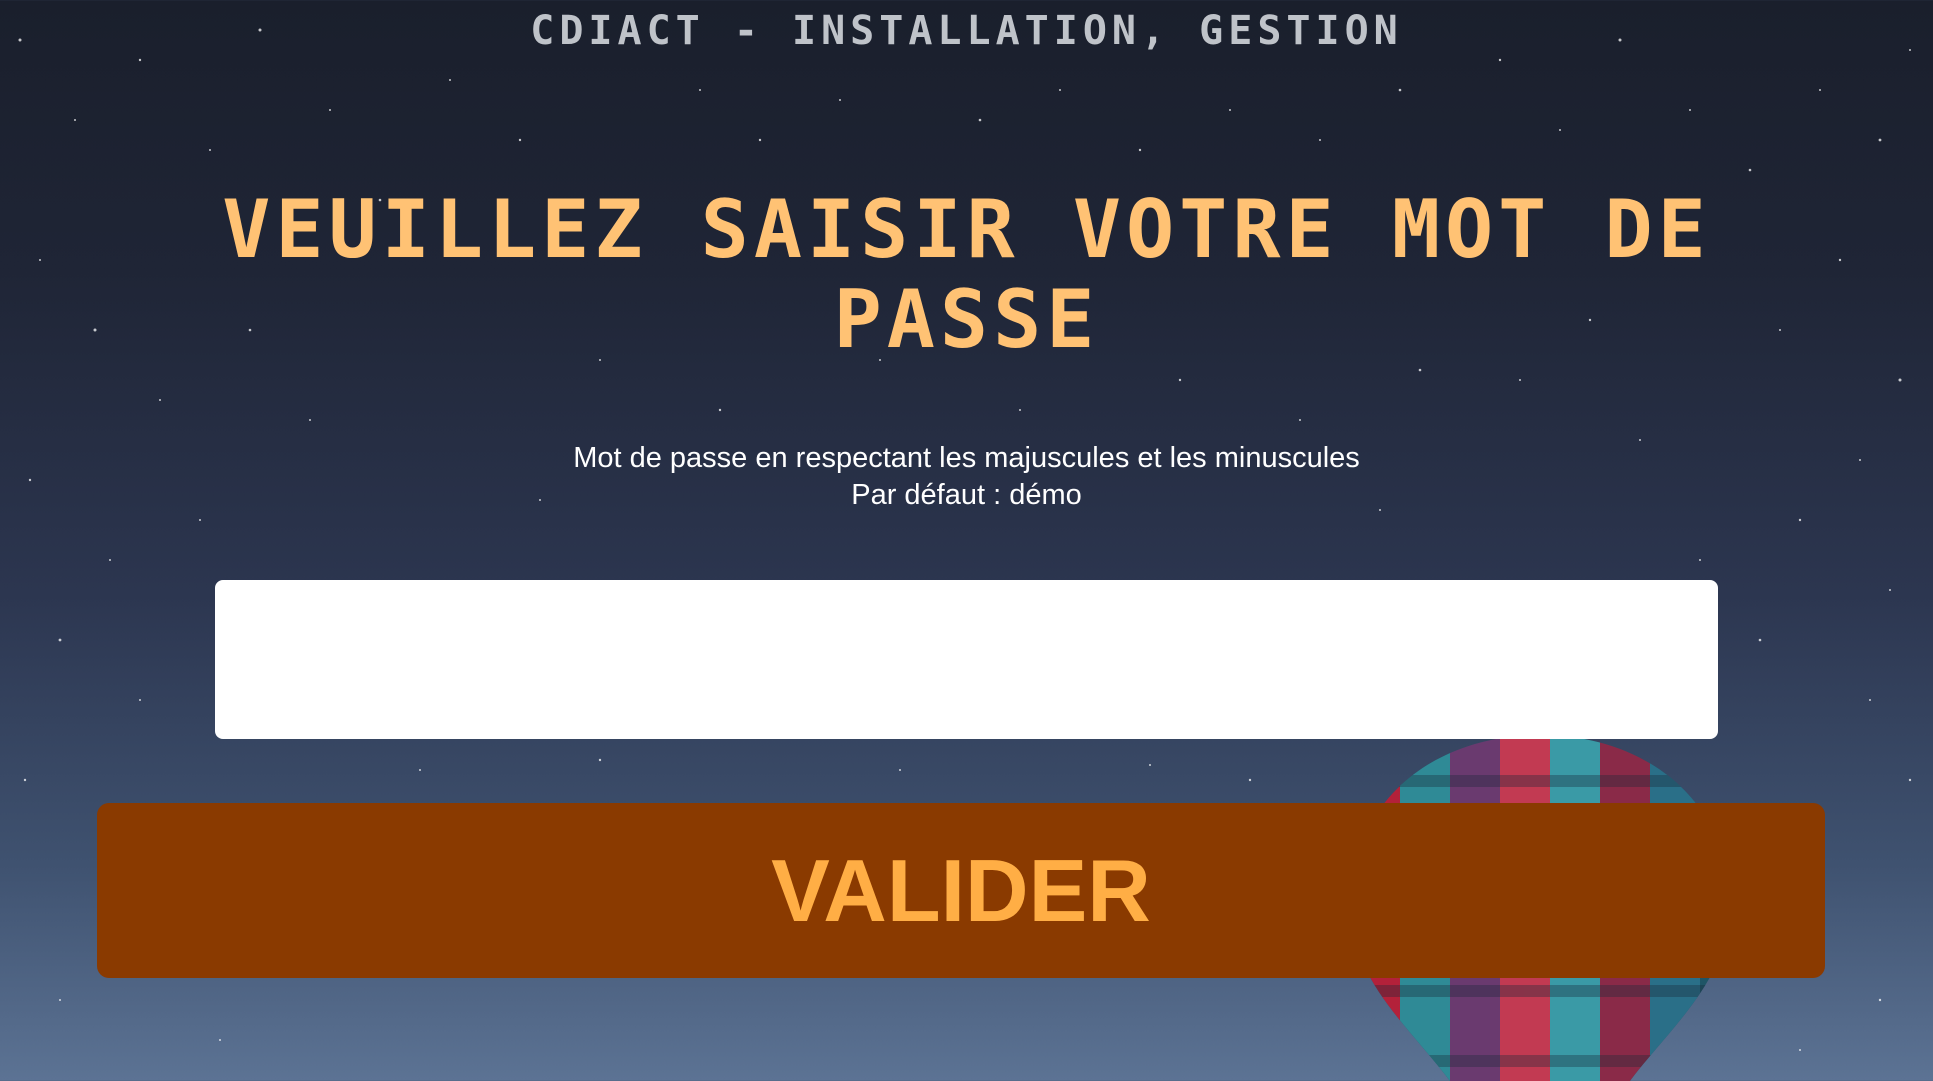 The image size is (1933, 1081). Describe the element at coordinates (966, 274) in the screenshot. I see `page-title: VEUILLEZ SAISIR VOTRE MOT DE PASSE` at that location.